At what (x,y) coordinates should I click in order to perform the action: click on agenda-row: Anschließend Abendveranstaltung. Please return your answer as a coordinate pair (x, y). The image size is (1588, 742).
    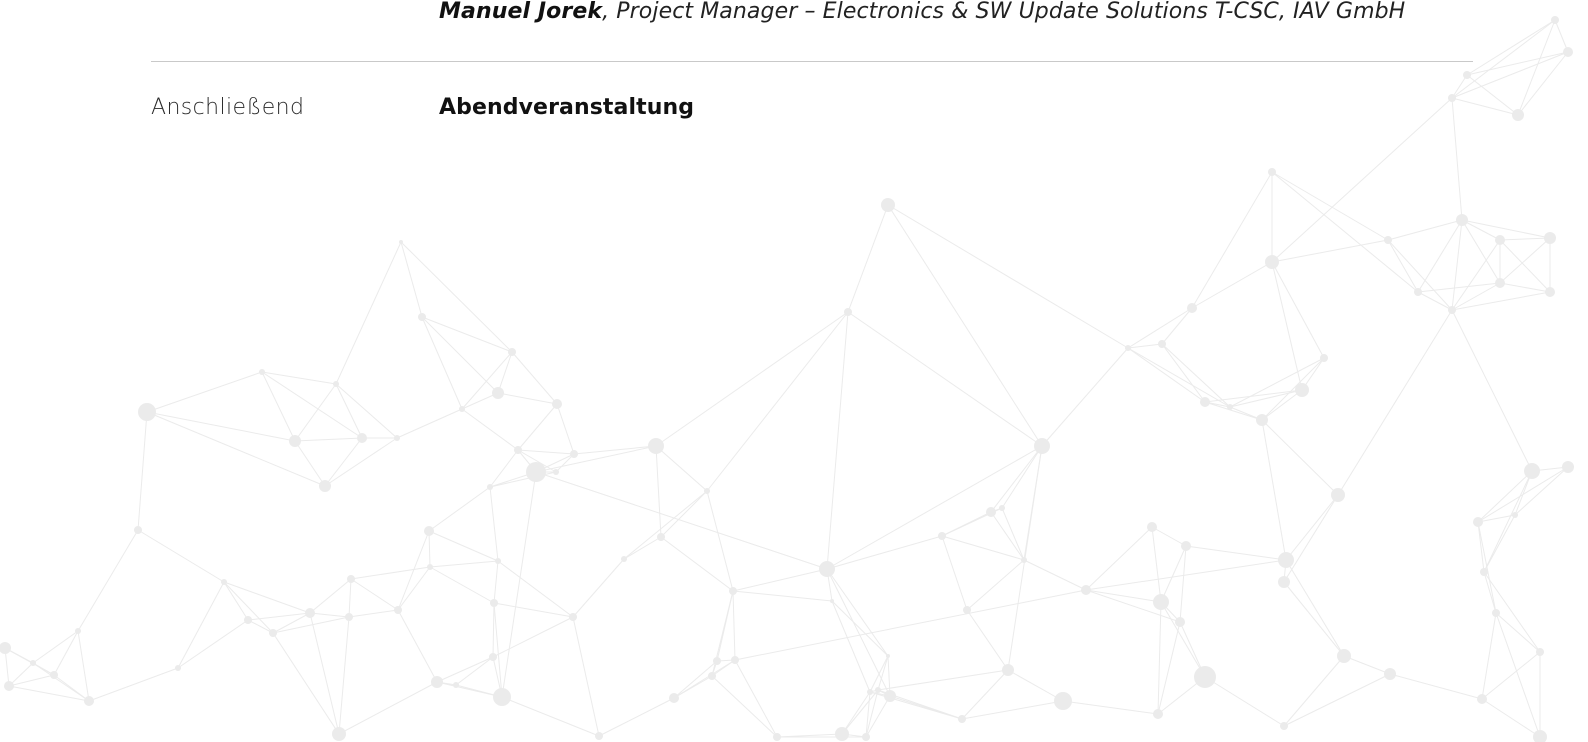
    Looking at the image, I should click on (794, 111).